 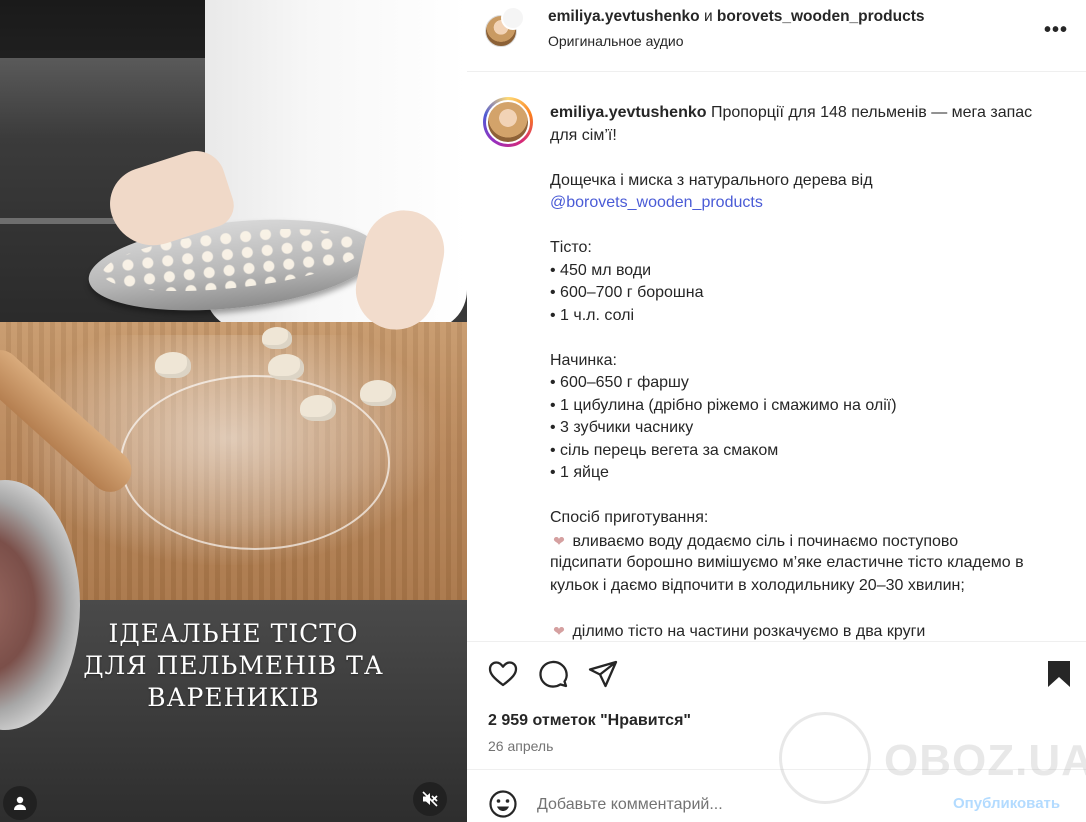 I want to click on publish-button: Опубликовать, so click(x=1006, y=803).